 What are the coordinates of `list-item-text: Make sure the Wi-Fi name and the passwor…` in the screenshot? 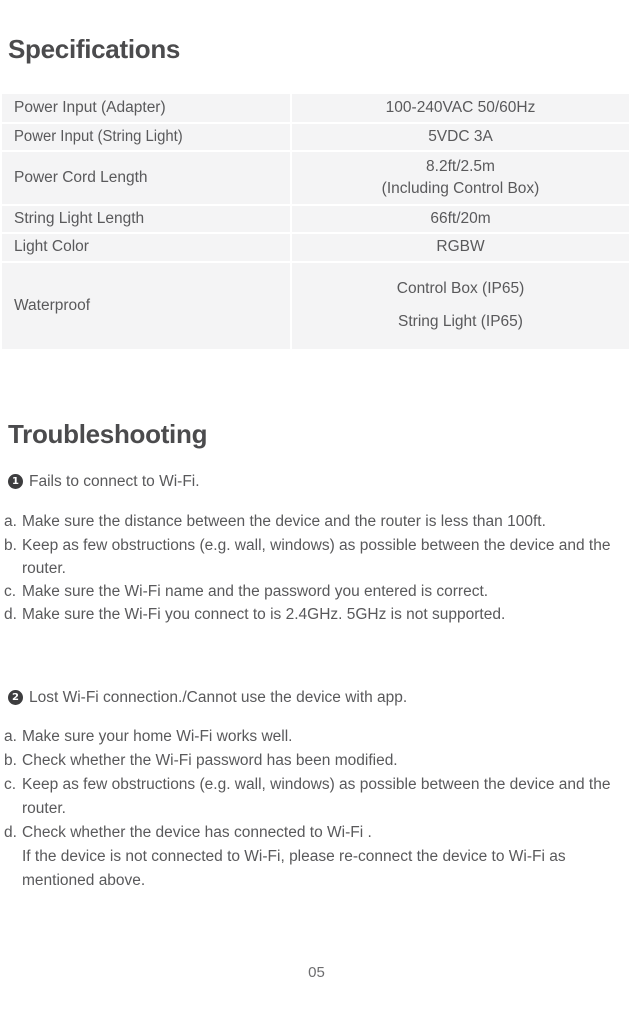 It's located at (255, 591).